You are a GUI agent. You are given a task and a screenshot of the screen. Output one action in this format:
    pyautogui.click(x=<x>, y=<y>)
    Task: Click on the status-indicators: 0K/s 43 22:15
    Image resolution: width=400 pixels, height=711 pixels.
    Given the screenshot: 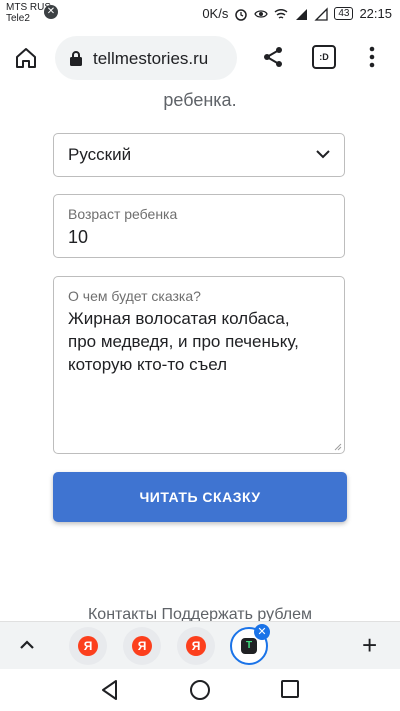 What is the action you would take?
    pyautogui.click(x=297, y=13)
    